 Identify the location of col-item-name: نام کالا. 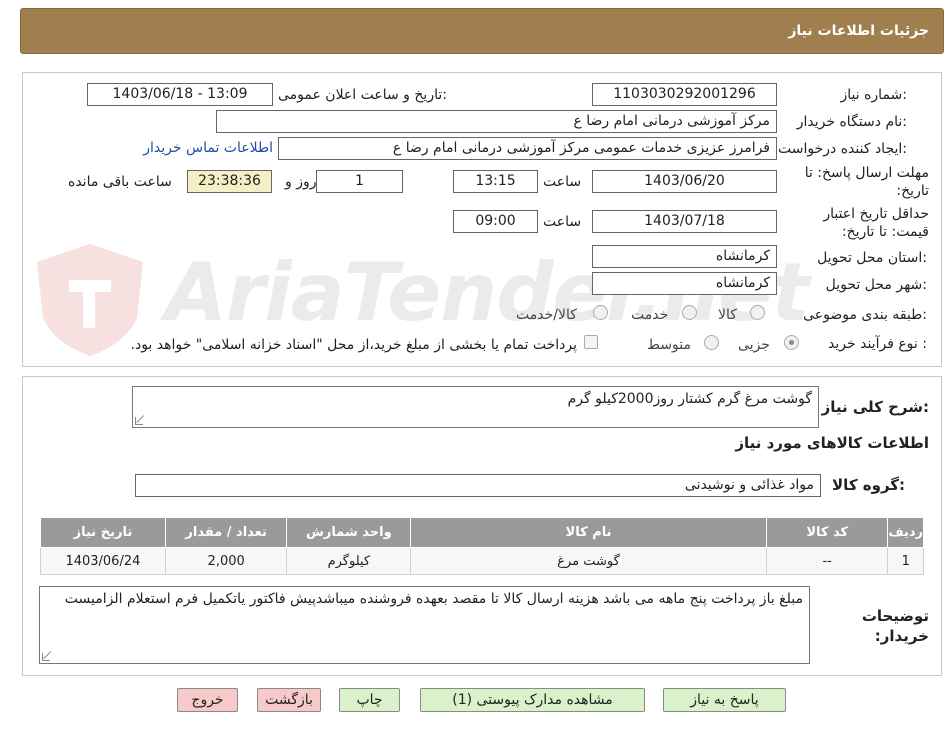
(588, 532).